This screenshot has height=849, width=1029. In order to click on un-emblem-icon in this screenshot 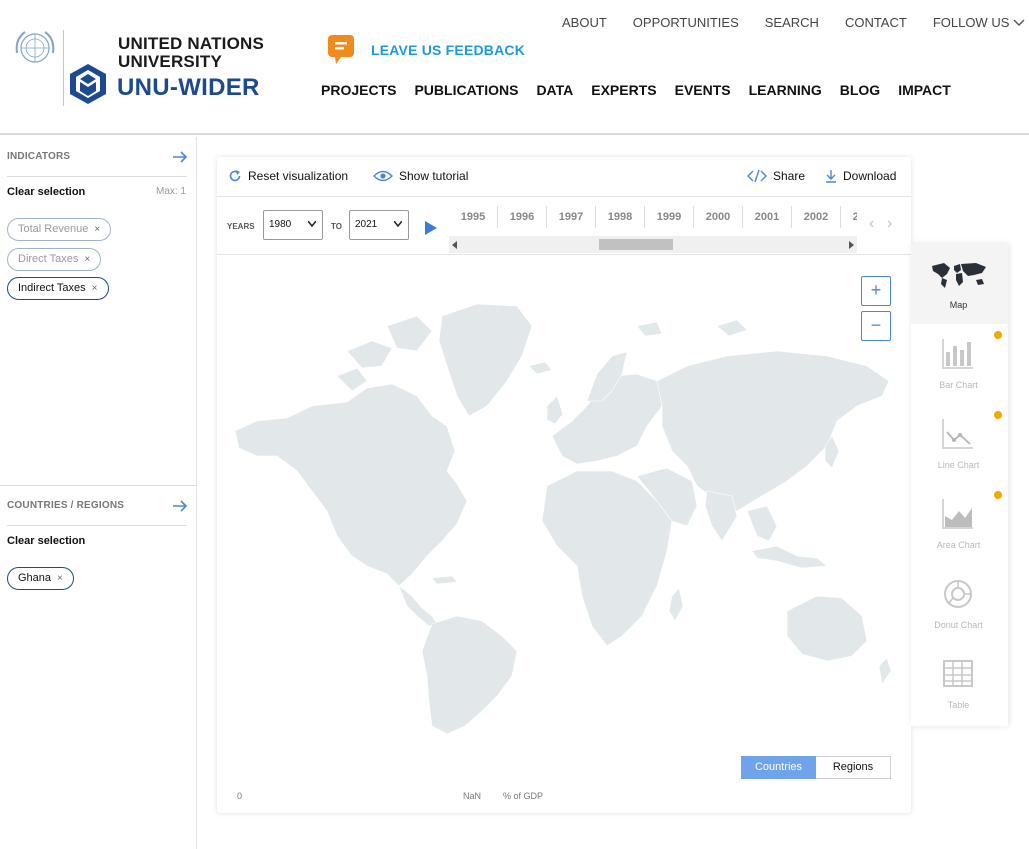, I will do `click(35, 47)`.